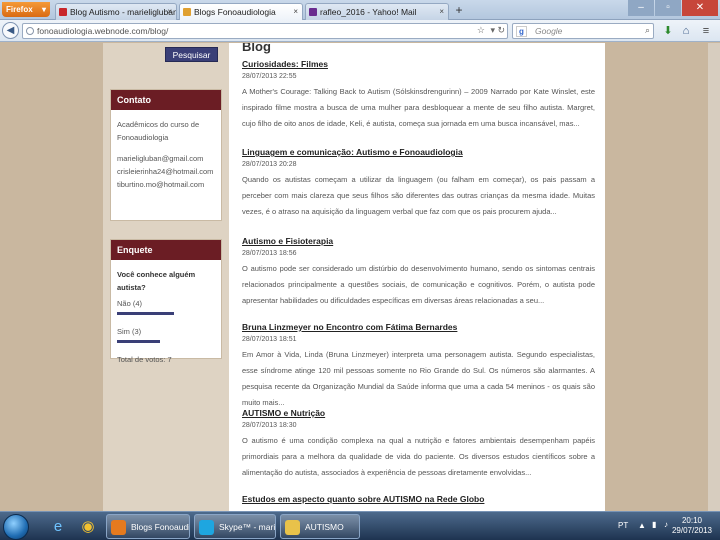  What do you see at coordinates (459, 10) in the screenshot?
I see `new-tab-button: +` at bounding box center [459, 10].